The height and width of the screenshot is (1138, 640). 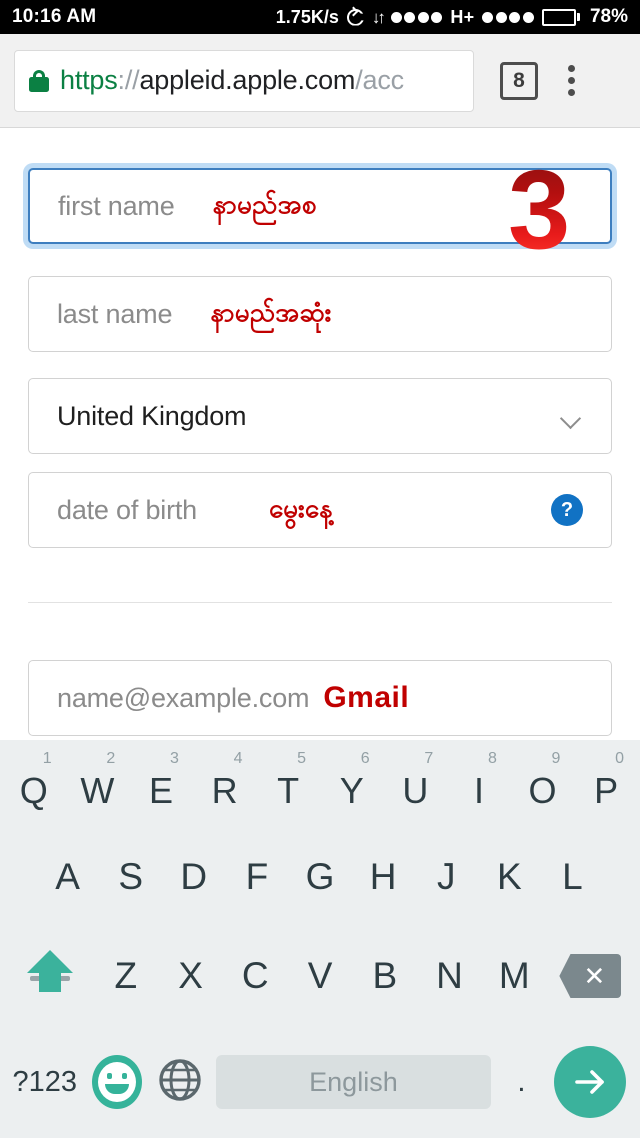 What do you see at coordinates (255, 976) in the screenshot?
I see `key-c: C` at bounding box center [255, 976].